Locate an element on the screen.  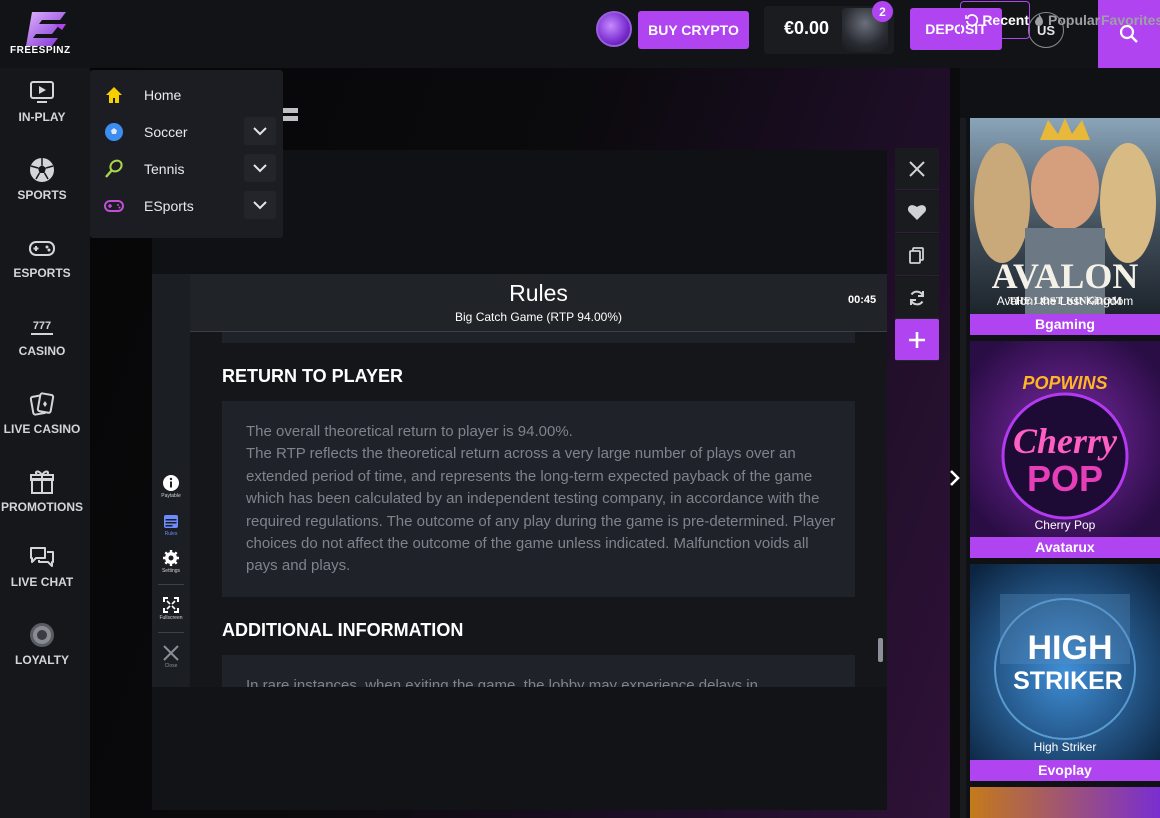
game-timer: 00:45 is located at coordinates (862, 300).